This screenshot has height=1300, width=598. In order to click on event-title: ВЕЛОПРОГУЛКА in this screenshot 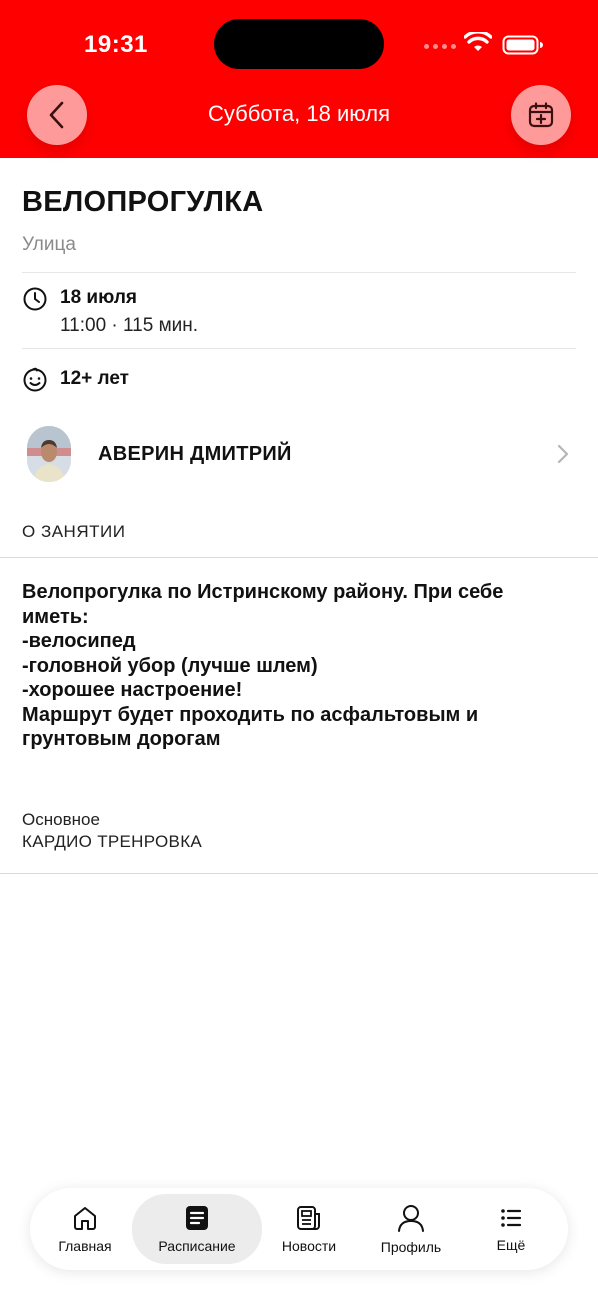, I will do `click(143, 202)`.